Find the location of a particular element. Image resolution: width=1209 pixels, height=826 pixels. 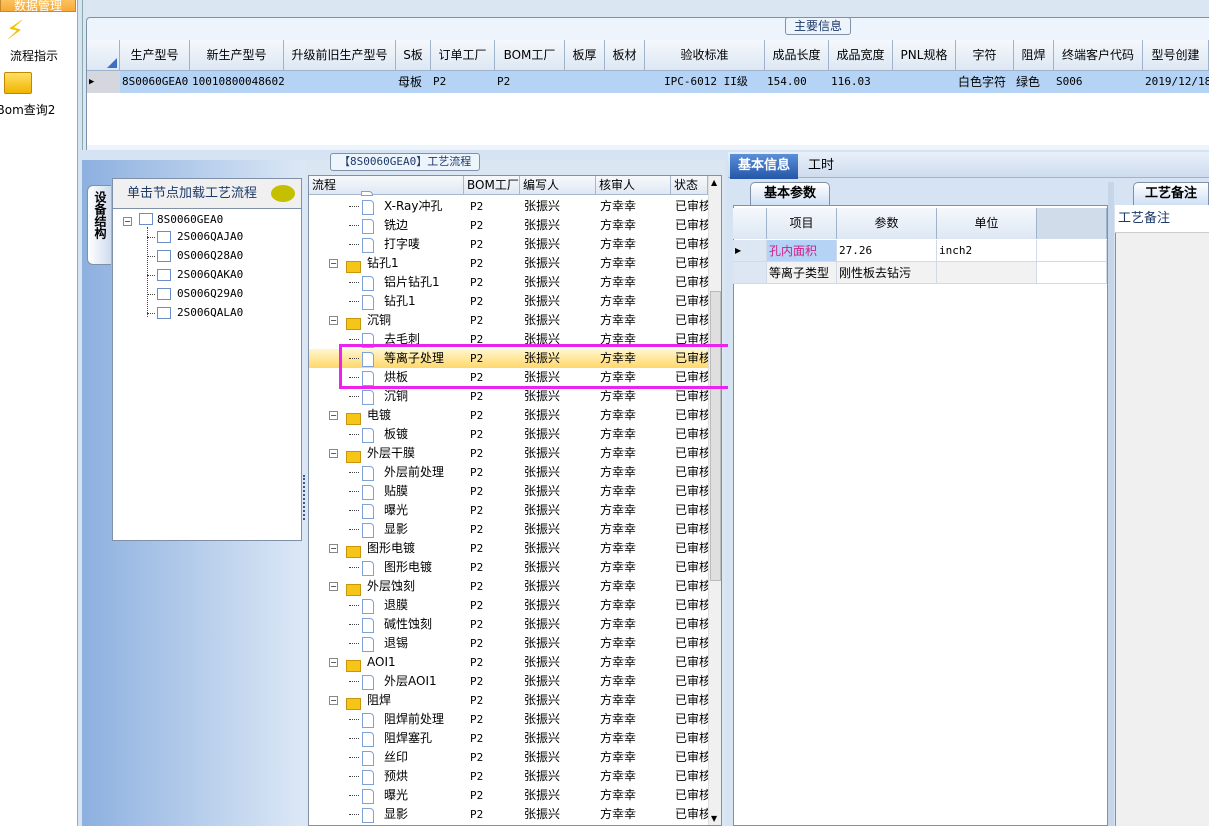

param-cell: inch2 is located at coordinates (987, 251).